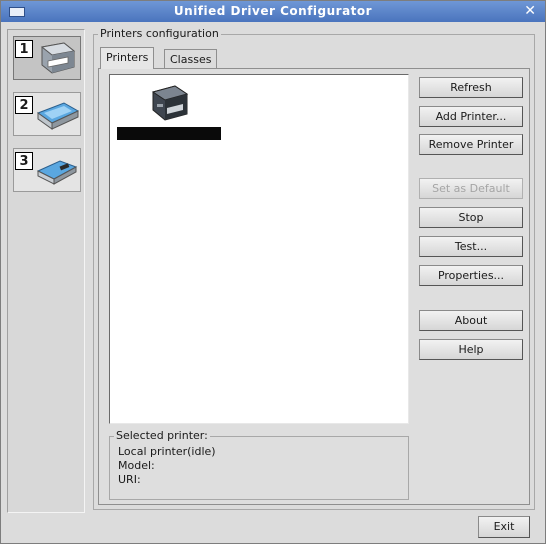 This screenshot has height=546, width=548. Describe the element at coordinates (57, 172) in the screenshot. I see `port-icon` at that location.